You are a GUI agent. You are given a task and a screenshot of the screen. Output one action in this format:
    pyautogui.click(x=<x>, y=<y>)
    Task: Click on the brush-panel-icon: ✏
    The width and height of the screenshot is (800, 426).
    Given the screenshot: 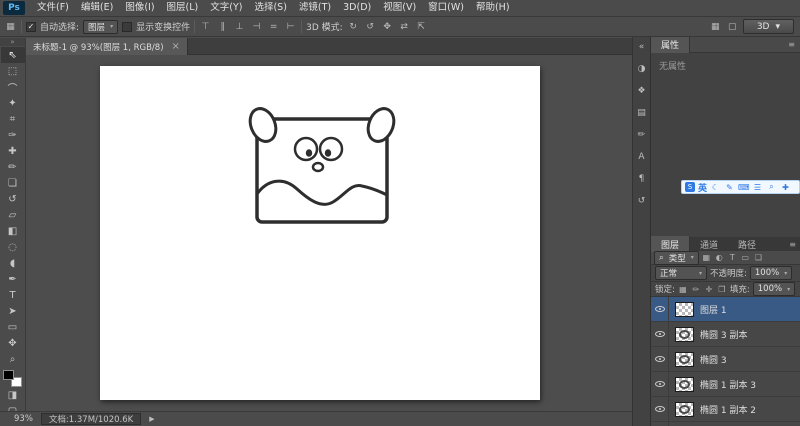 What is the action you would take?
    pyautogui.click(x=642, y=134)
    